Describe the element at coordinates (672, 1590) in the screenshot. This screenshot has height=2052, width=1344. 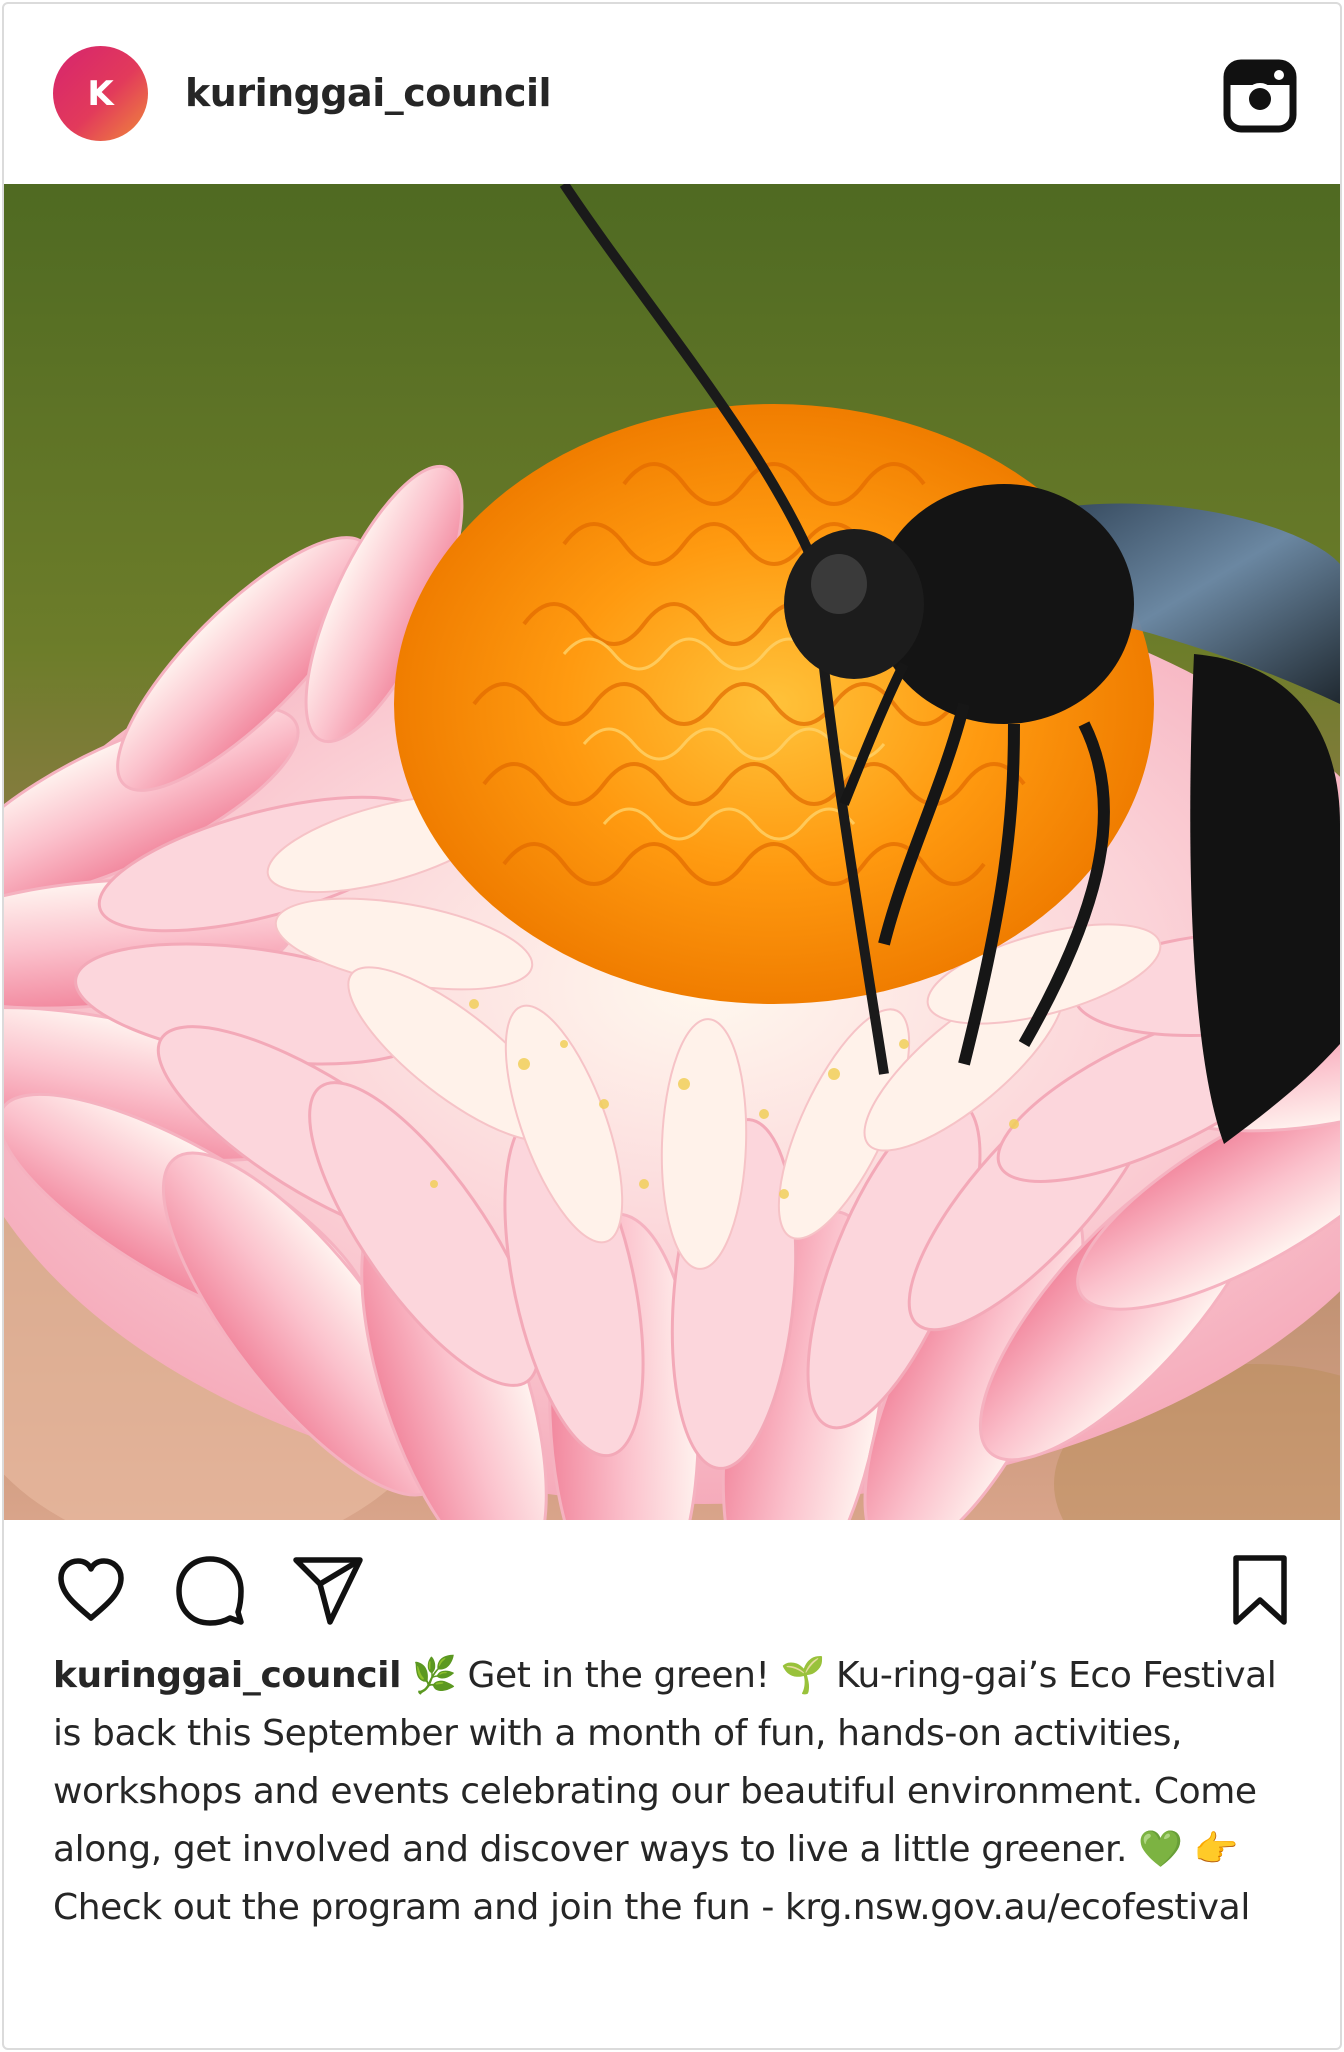
I see `action-bar` at that location.